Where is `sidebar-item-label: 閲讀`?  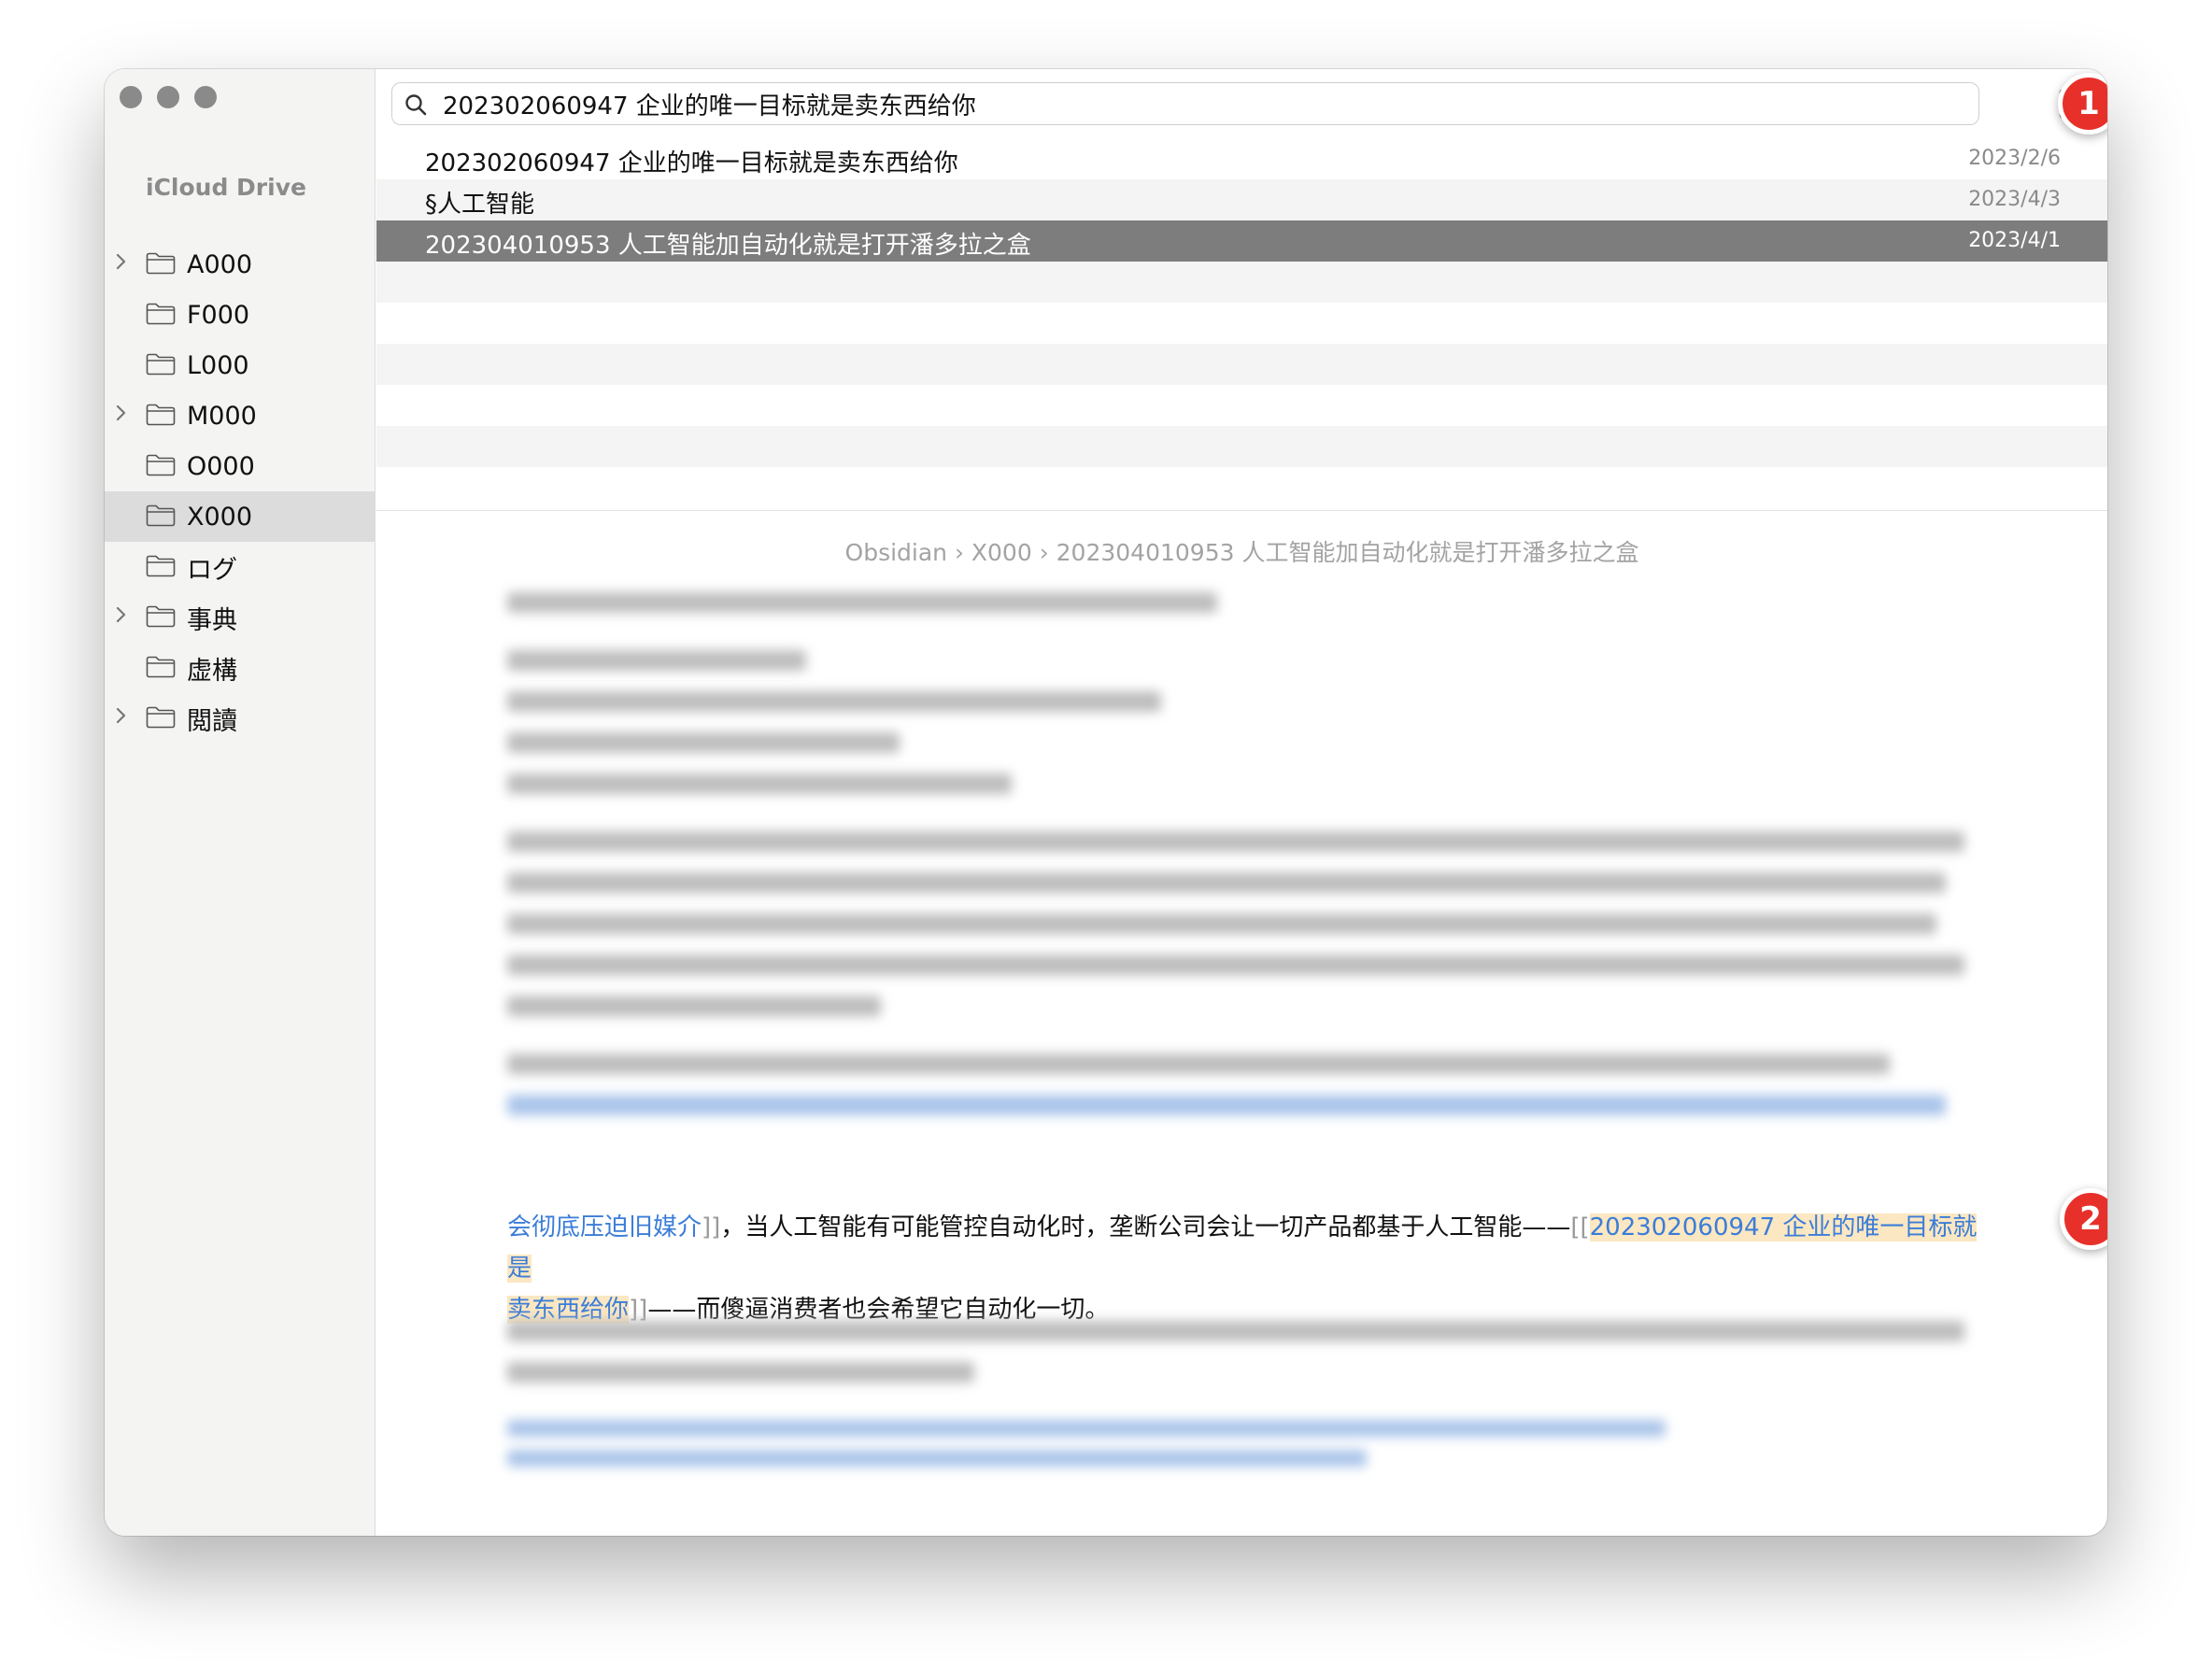
sidebar-item-label: 閲讀 is located at coordinates (212, 721).